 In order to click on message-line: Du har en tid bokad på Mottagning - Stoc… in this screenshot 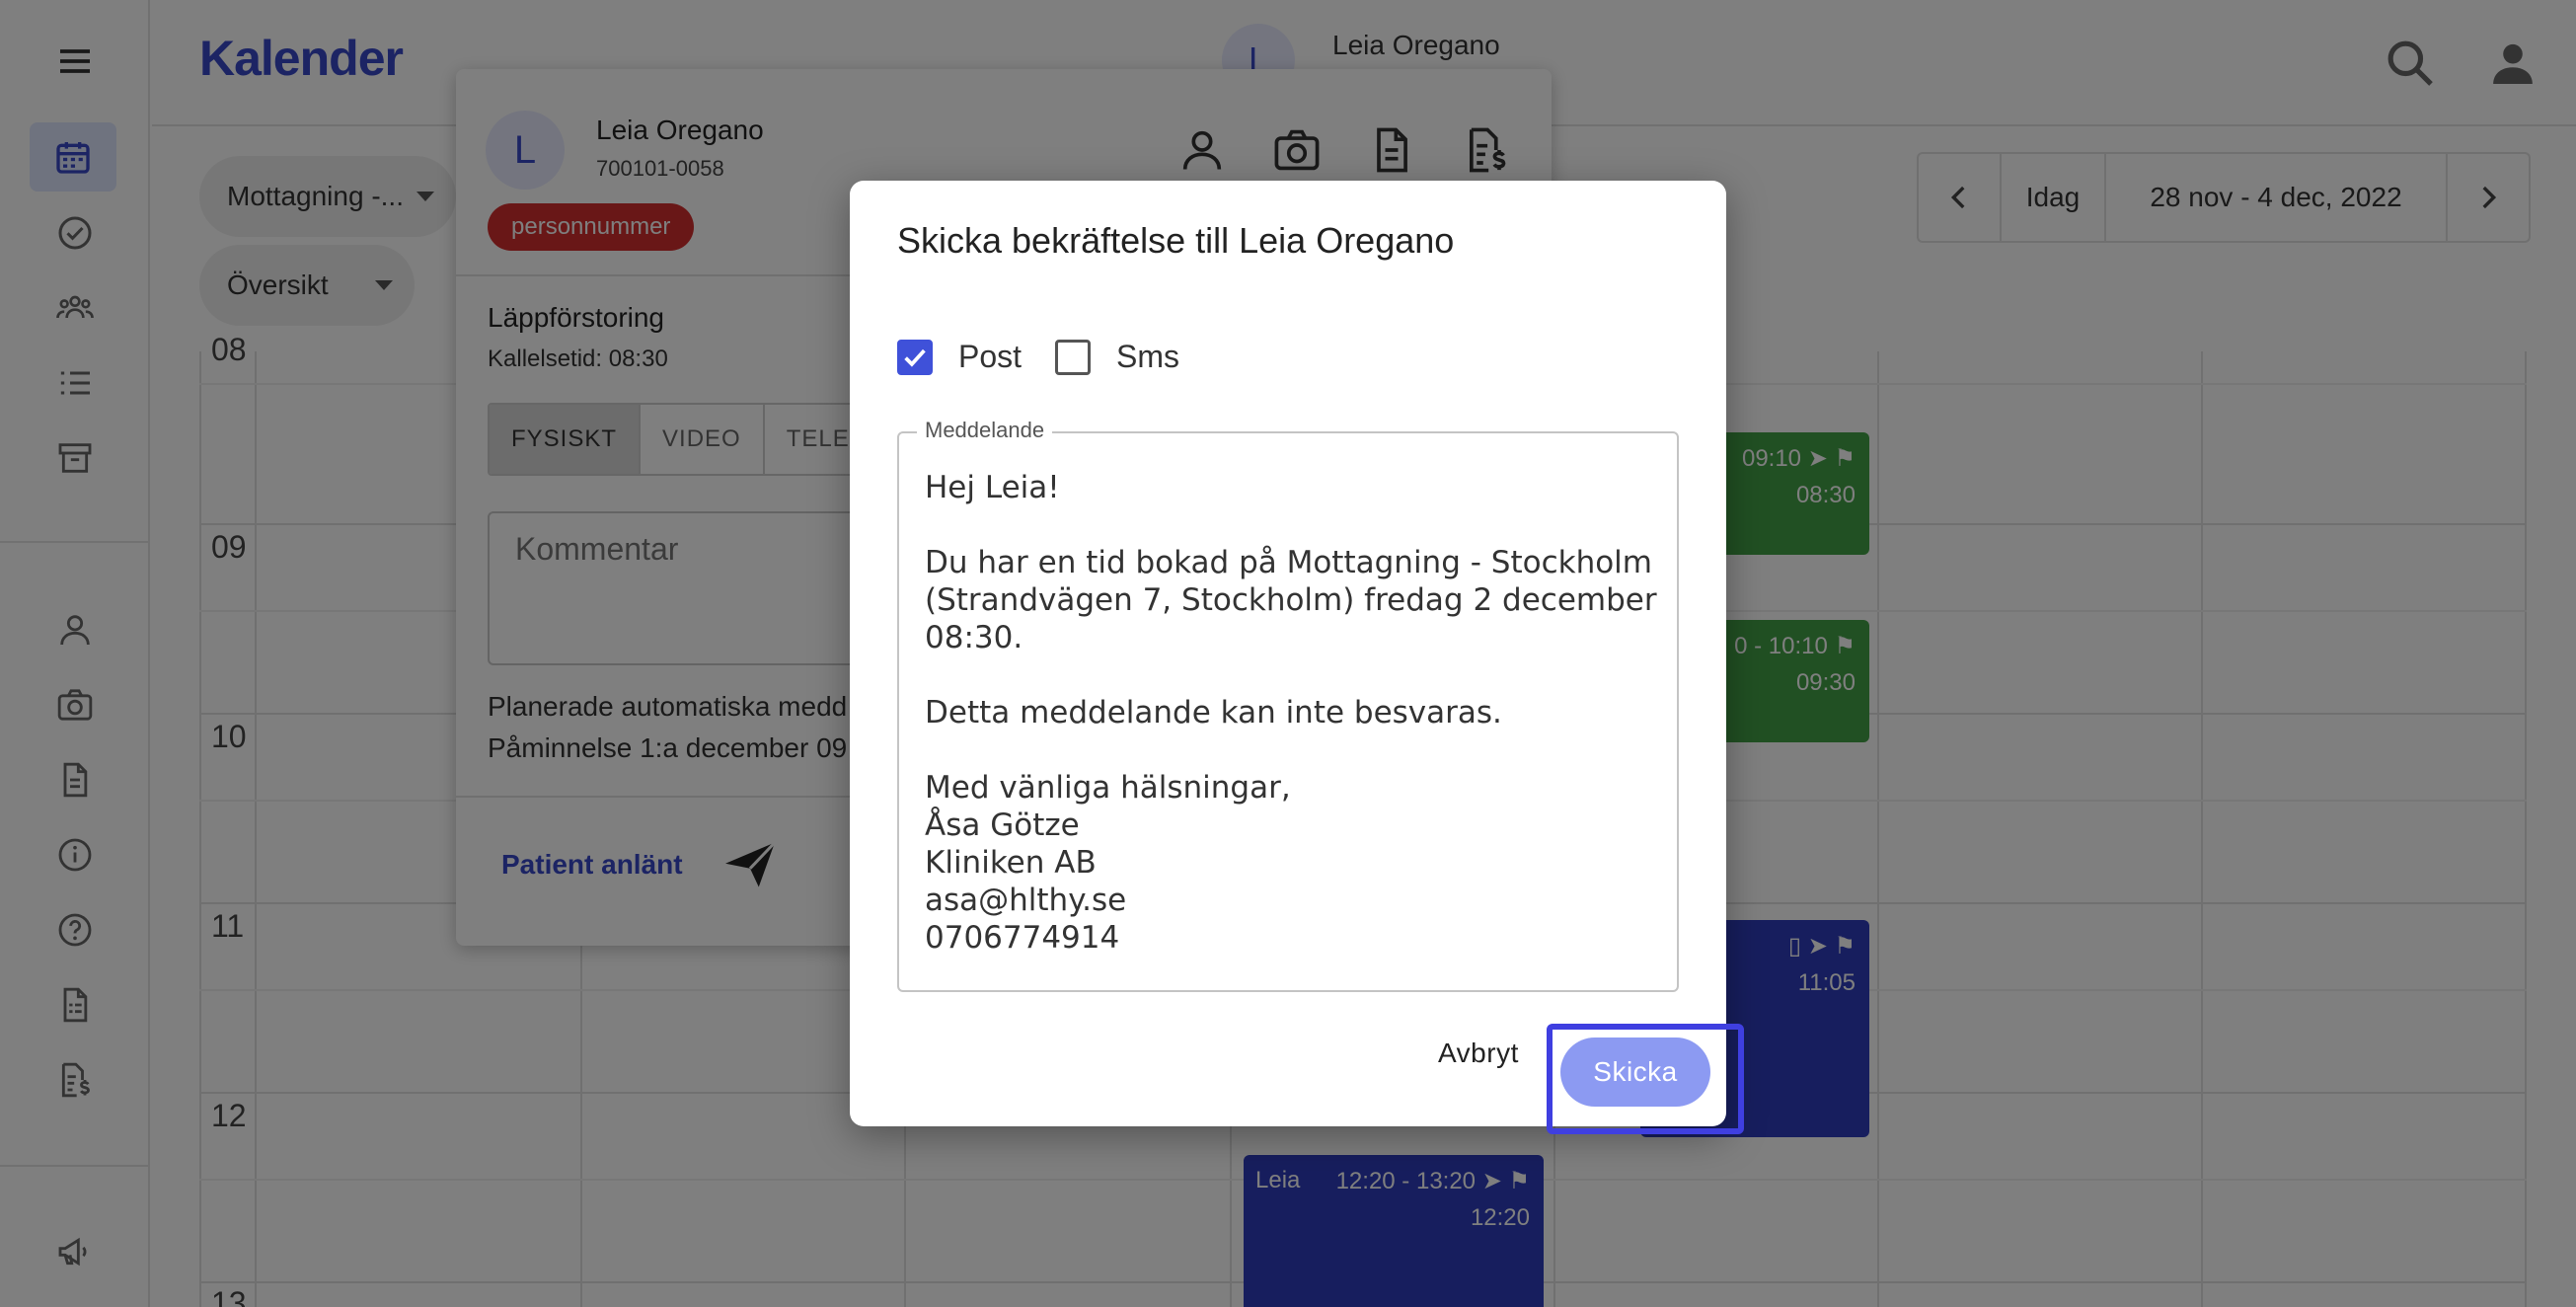, I will do `click(1288, 562)`.